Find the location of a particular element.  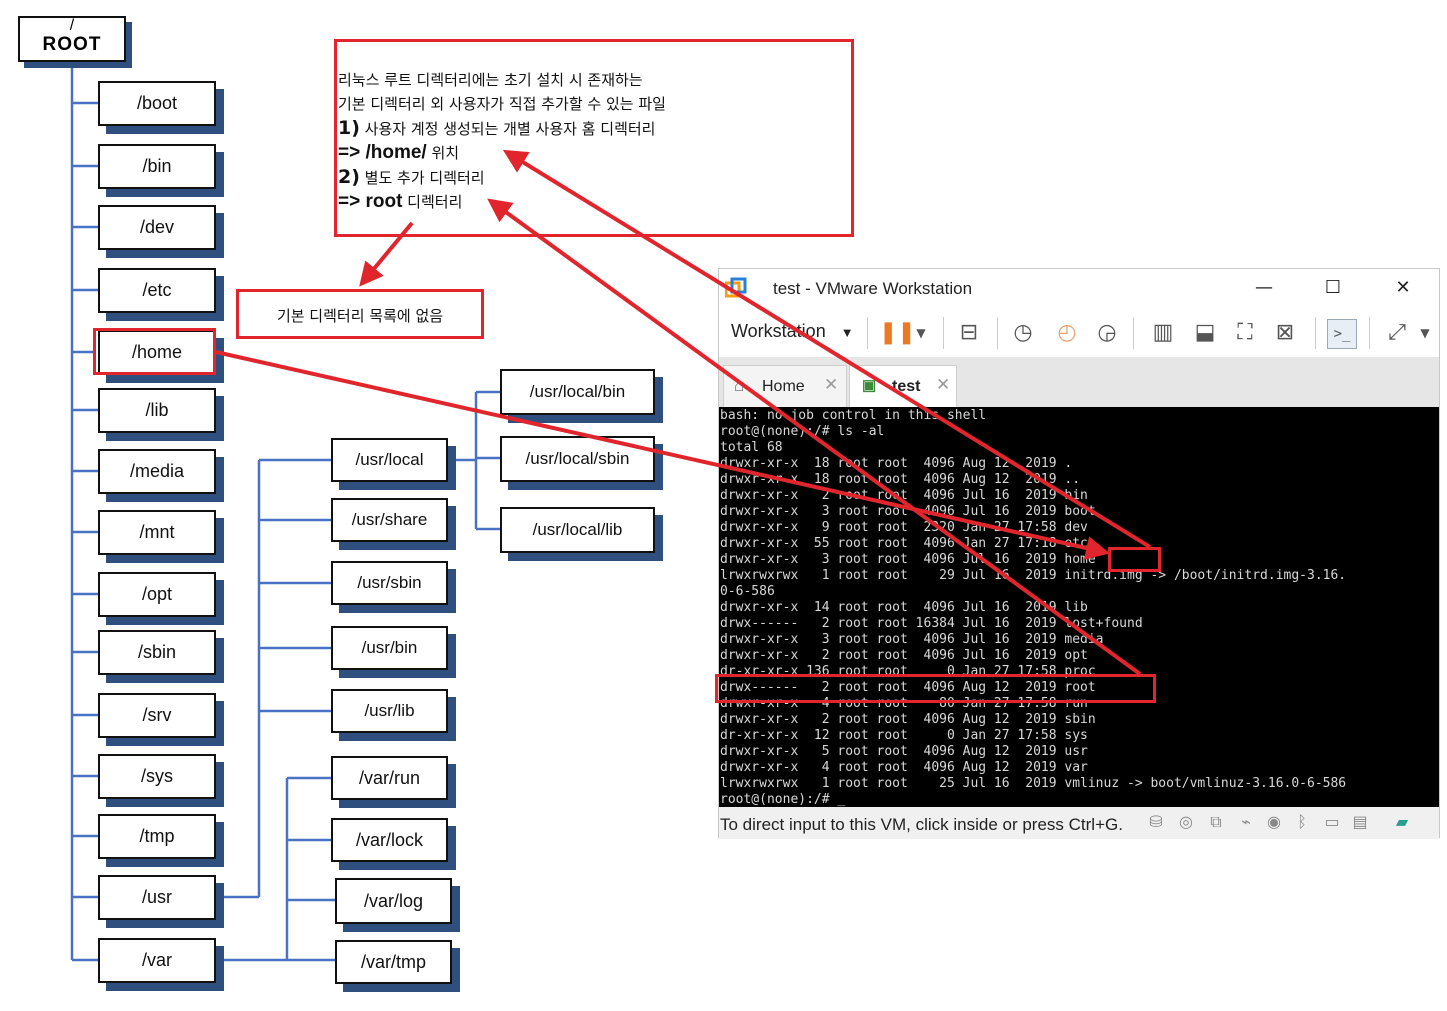

dir-usr-sbin: /usr/sbin is located at coordinates (389, 583).